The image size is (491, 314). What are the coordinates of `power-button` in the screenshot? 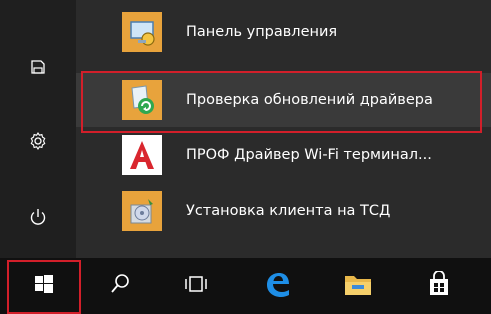 It's located at (38, 217).